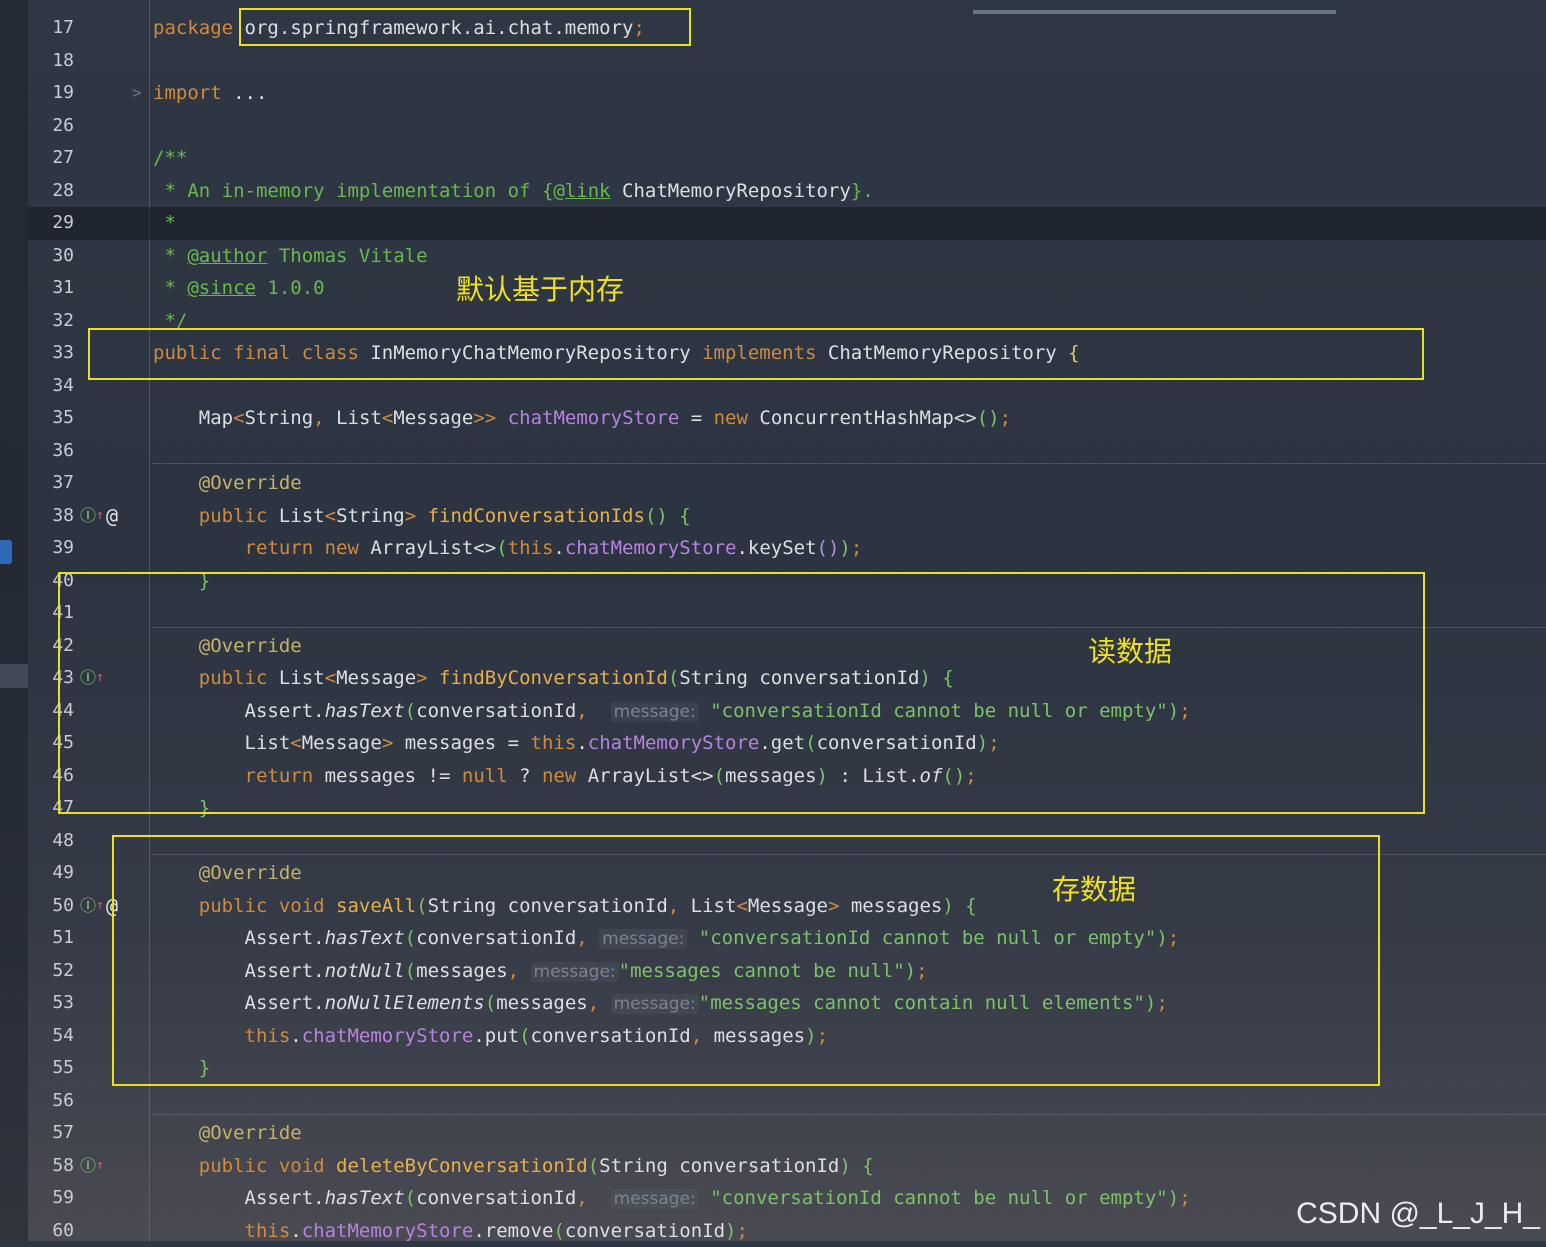 This screenshot has width=1546, height=1247. What do you see at coordinates (988, 418) in the screenshot?
I see `code-token: ()` at bounding box center [988, 418].